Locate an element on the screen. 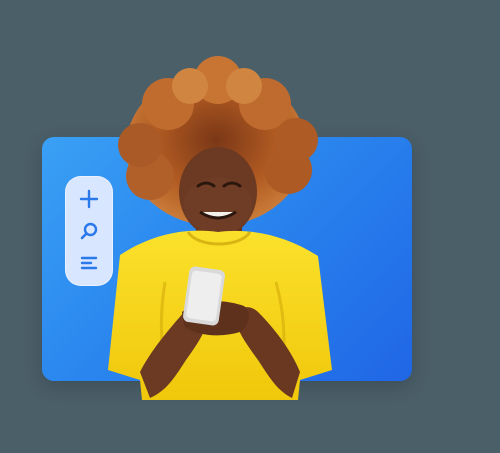 Image resolution: width=500 pixels, height=453 pixels. face is located at coordinates (218, 192).